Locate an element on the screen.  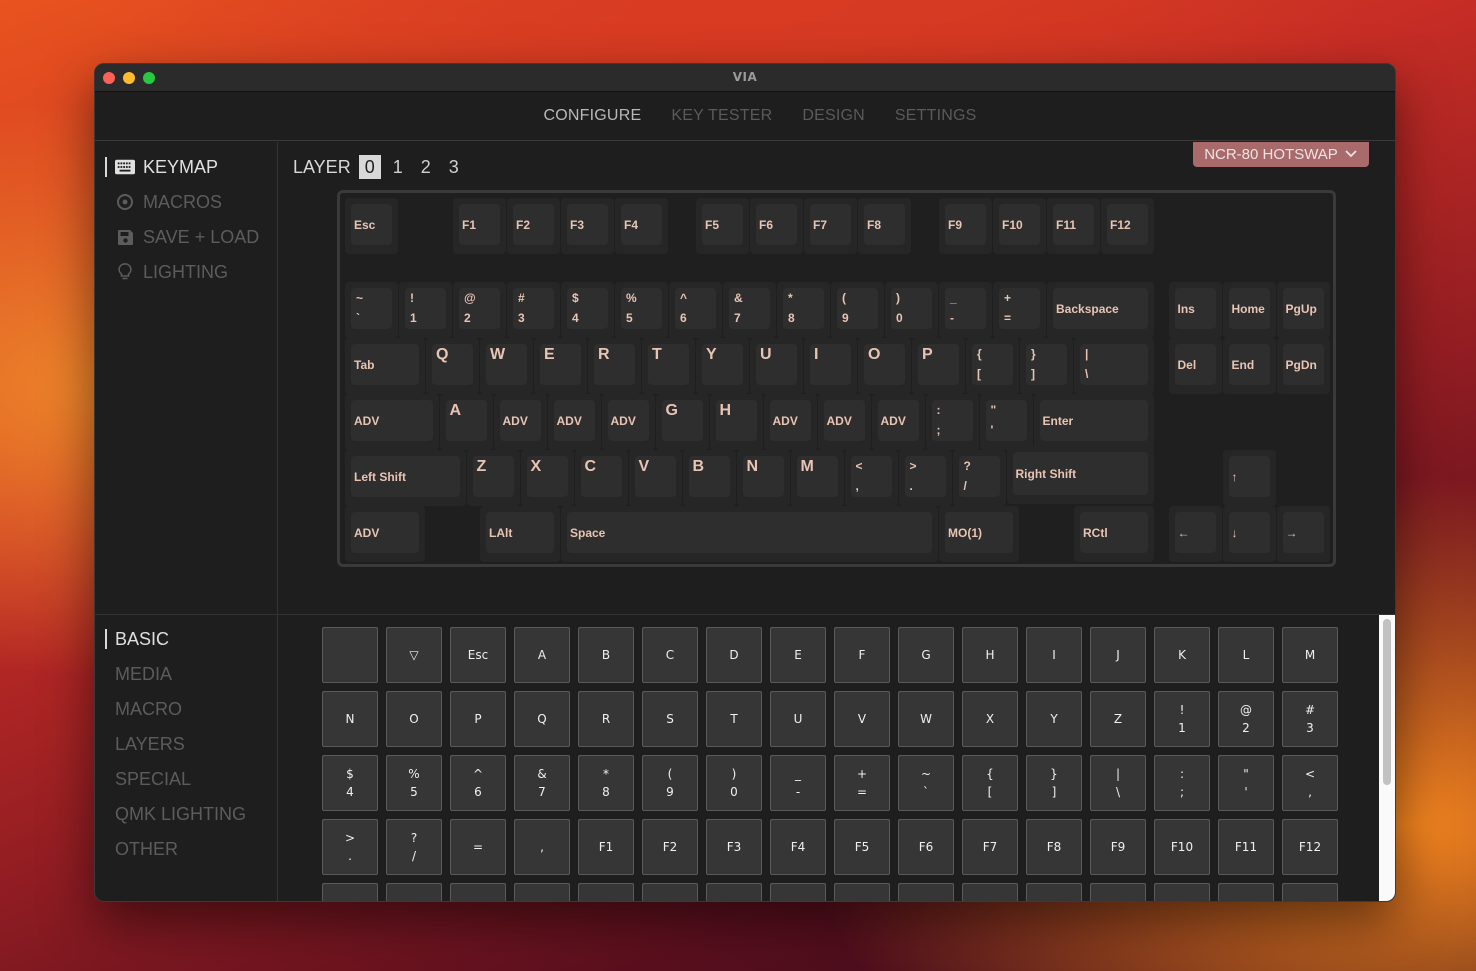
keyboard-key: LAlt is located at coordinates (520, 534).